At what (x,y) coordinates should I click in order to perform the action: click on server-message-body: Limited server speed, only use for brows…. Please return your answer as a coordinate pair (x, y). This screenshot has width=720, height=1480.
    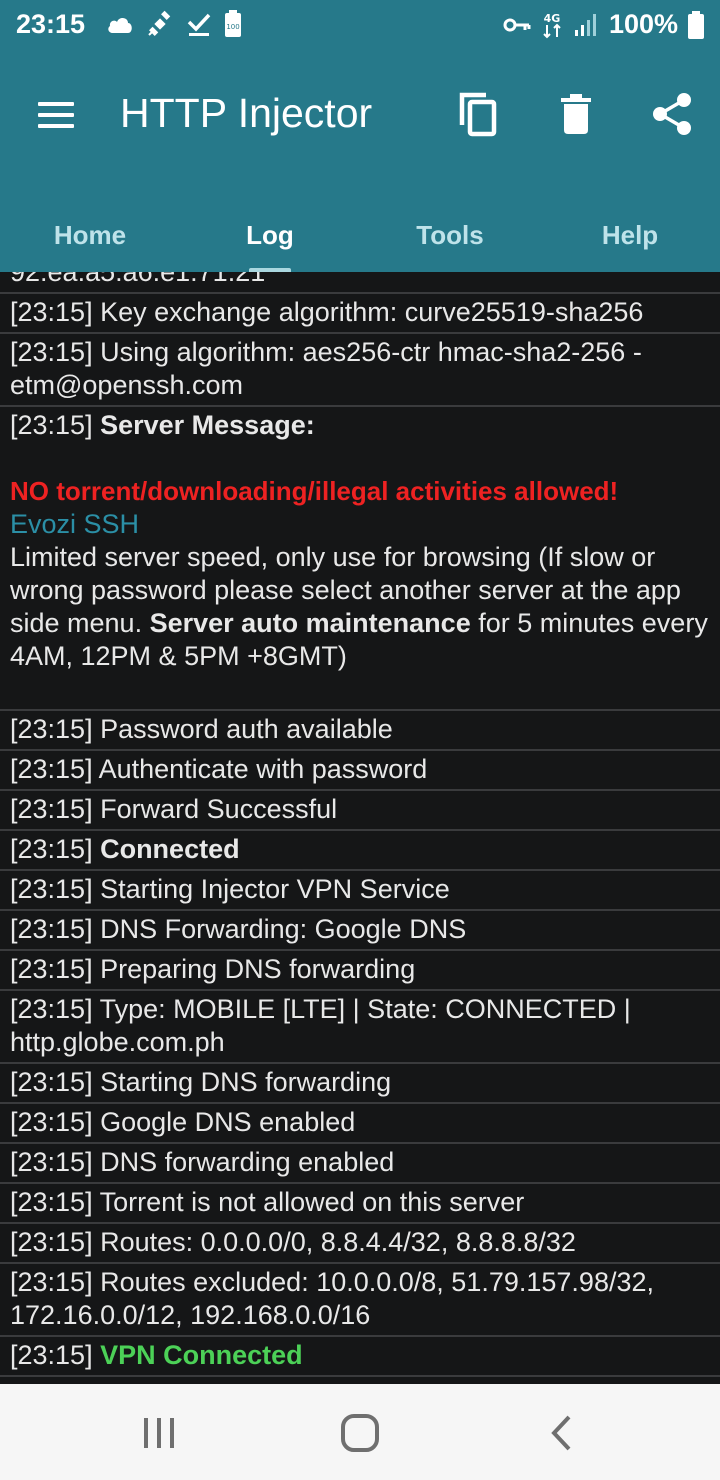
    Looking at the image, I should click on (360, 607).